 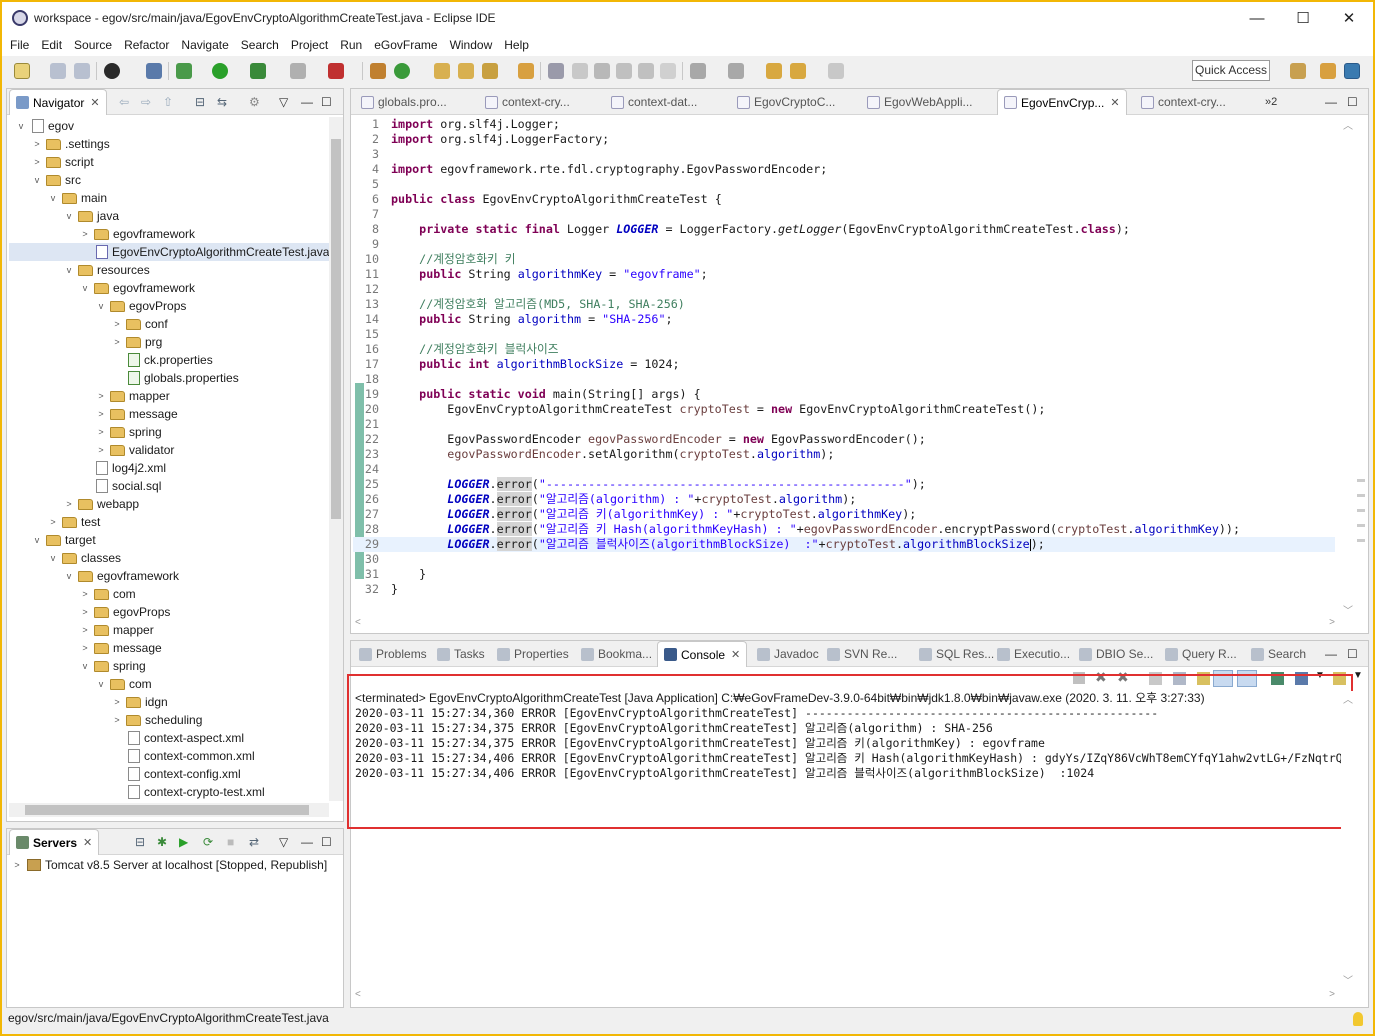 I want to click on tree-item: > webapp, so click(x=74, y=504).